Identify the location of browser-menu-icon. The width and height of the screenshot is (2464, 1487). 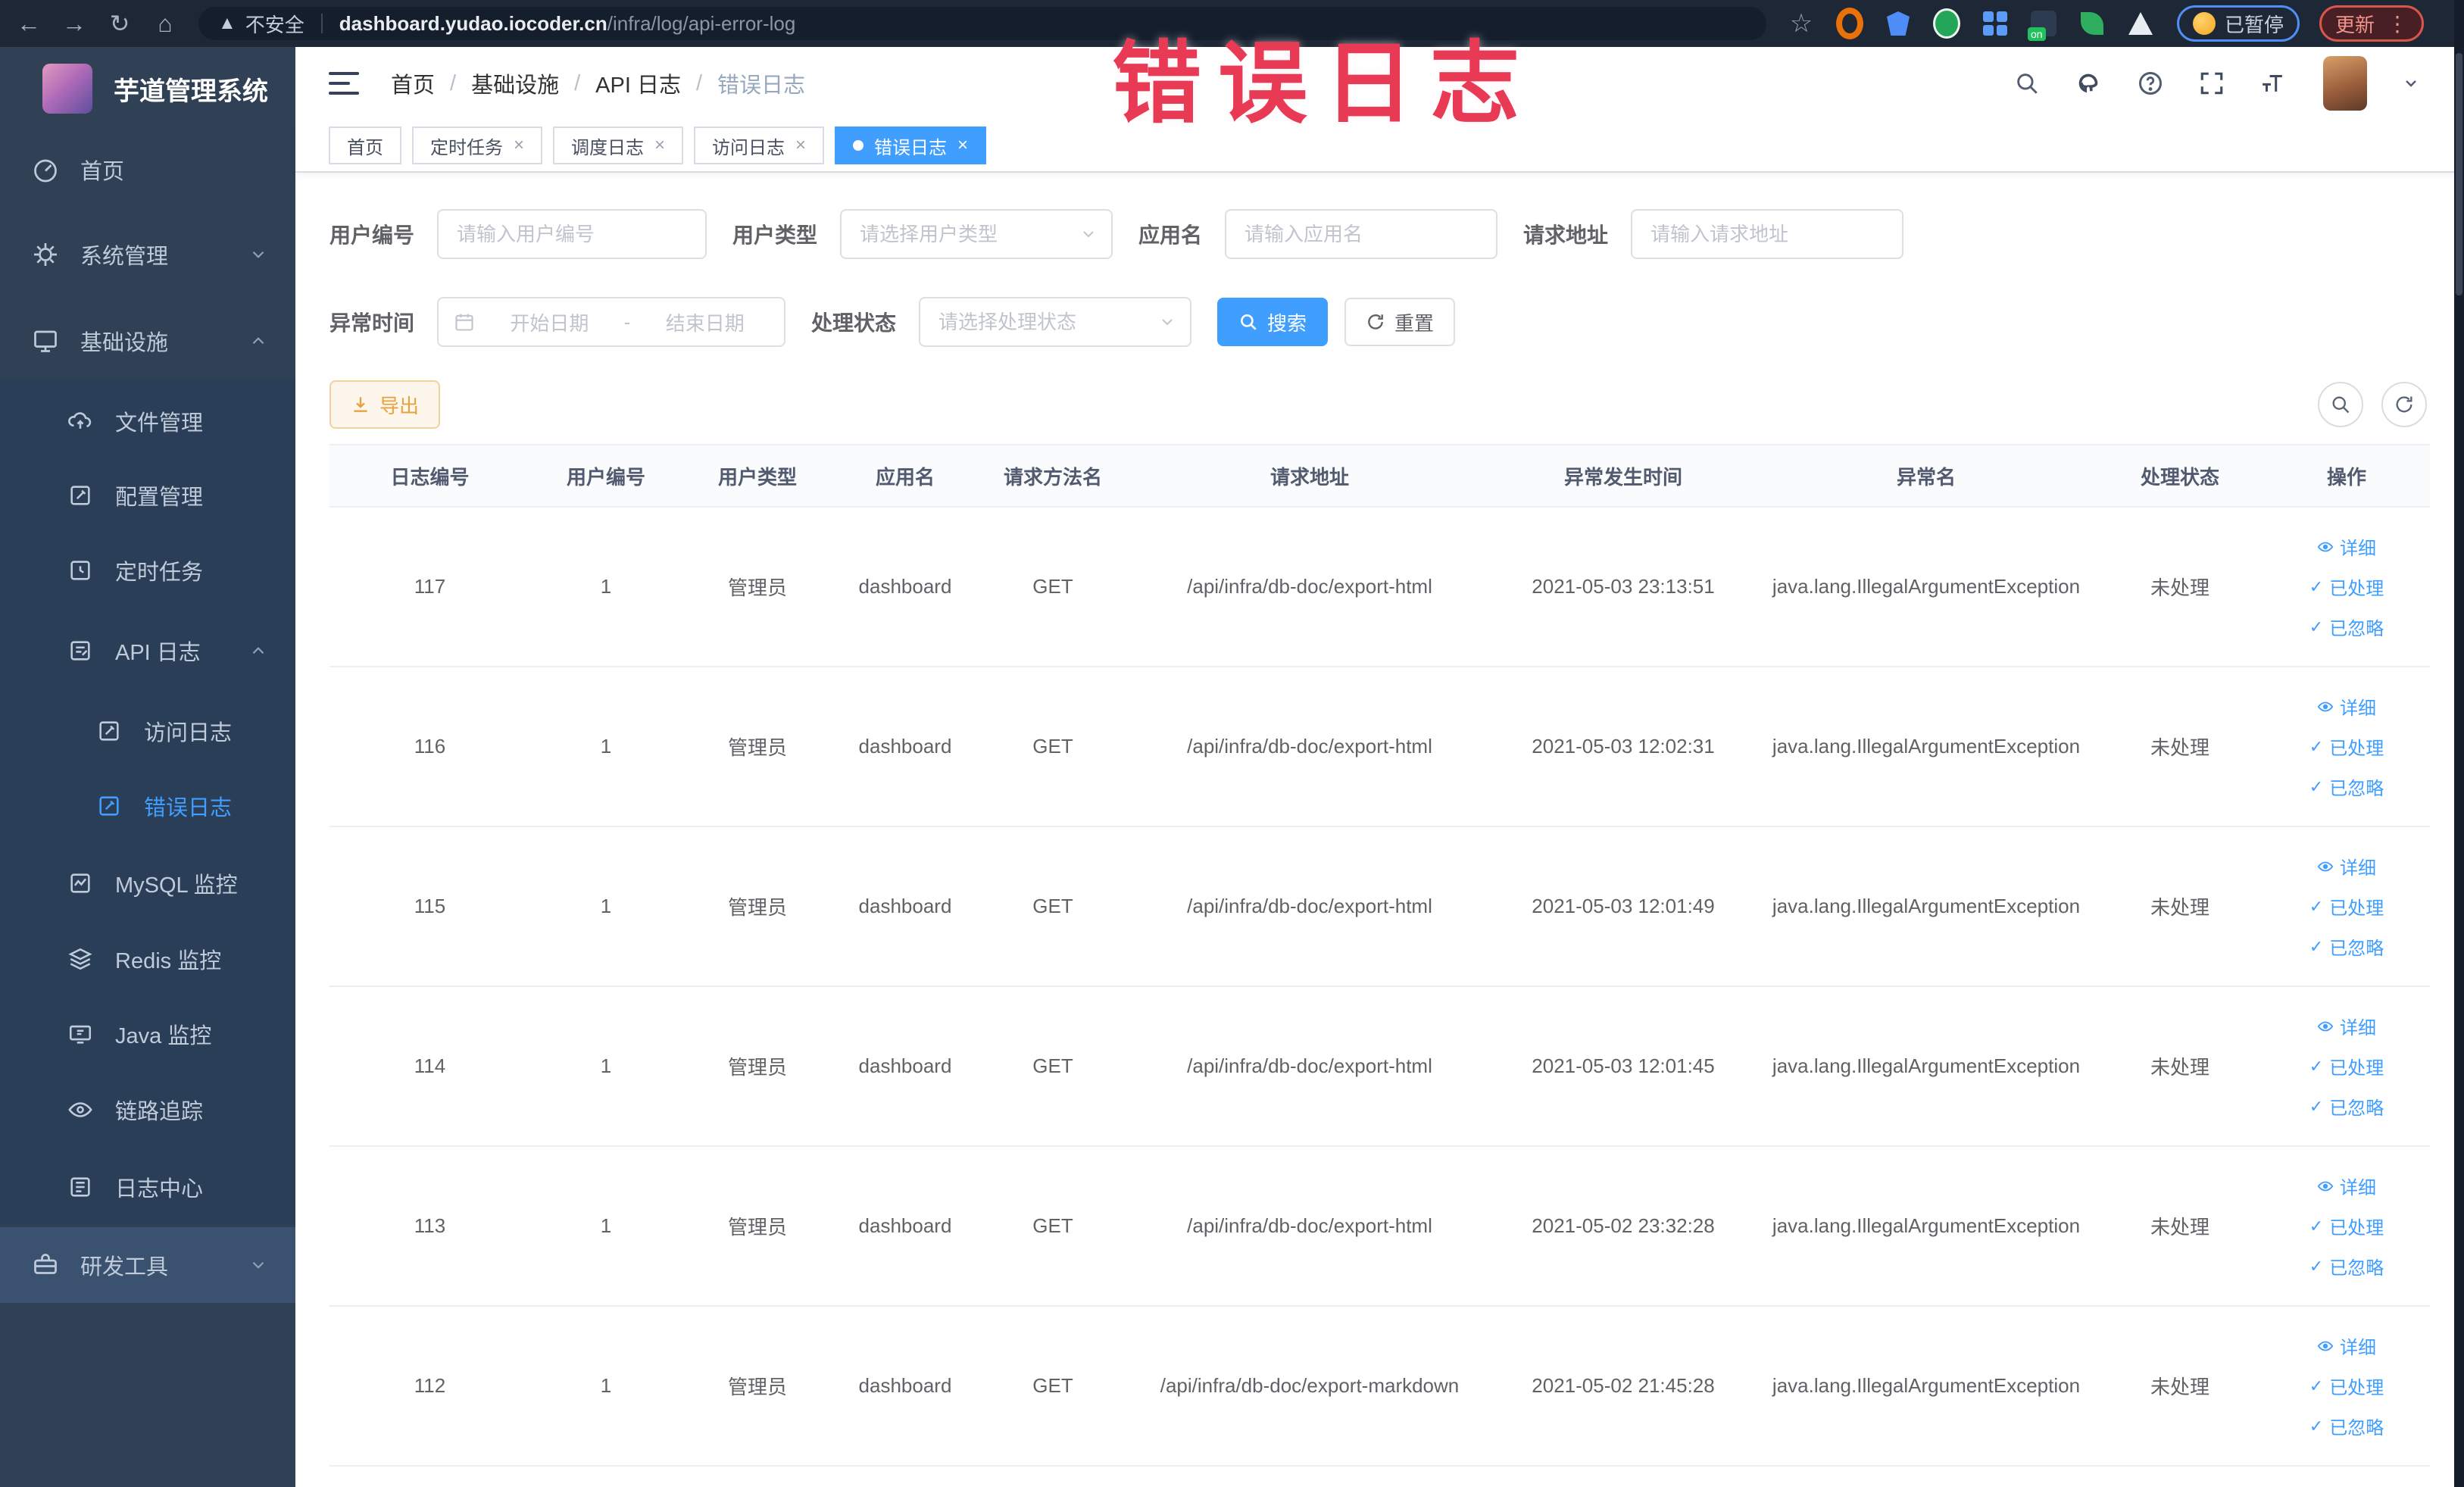
(2397, 23).